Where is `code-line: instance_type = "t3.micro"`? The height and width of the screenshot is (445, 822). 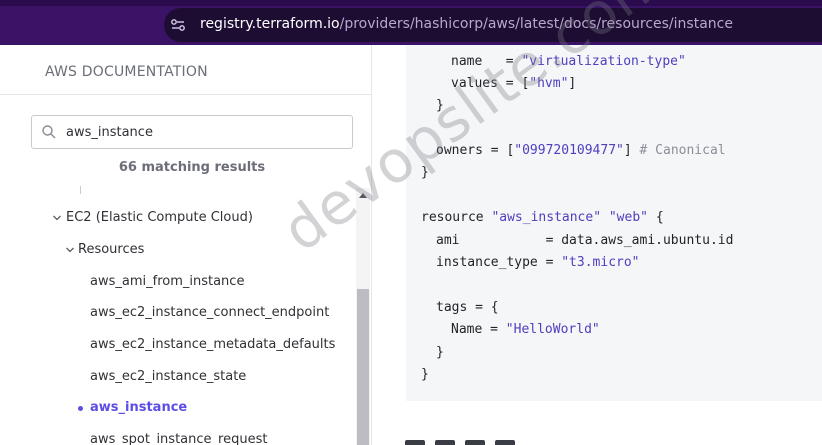 code-line: instance_type = "t3.micro" is located at coordinates (538, 262).